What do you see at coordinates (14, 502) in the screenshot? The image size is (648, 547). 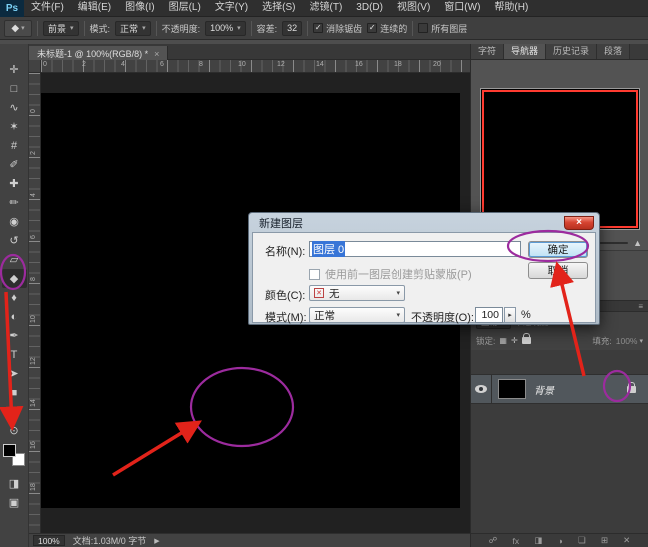 I see `screen-mode-button: ▣` at bounding box center [14, 502].